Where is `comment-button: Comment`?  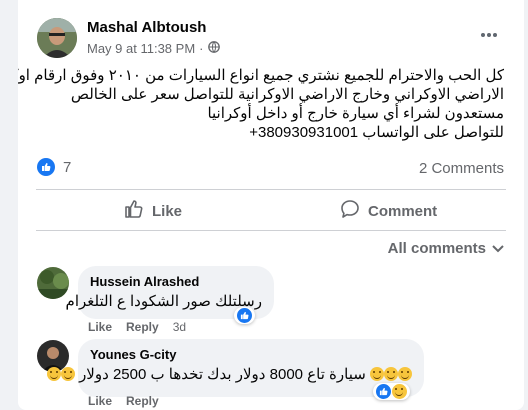
comment-button: Comment is located at coordinates (388, 211).